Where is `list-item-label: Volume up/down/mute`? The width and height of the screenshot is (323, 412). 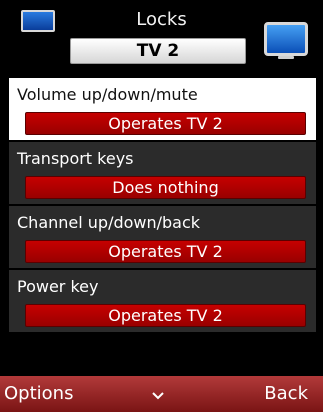
list-item-label: Volume up/down/mute is located at coordinates (107, 94).